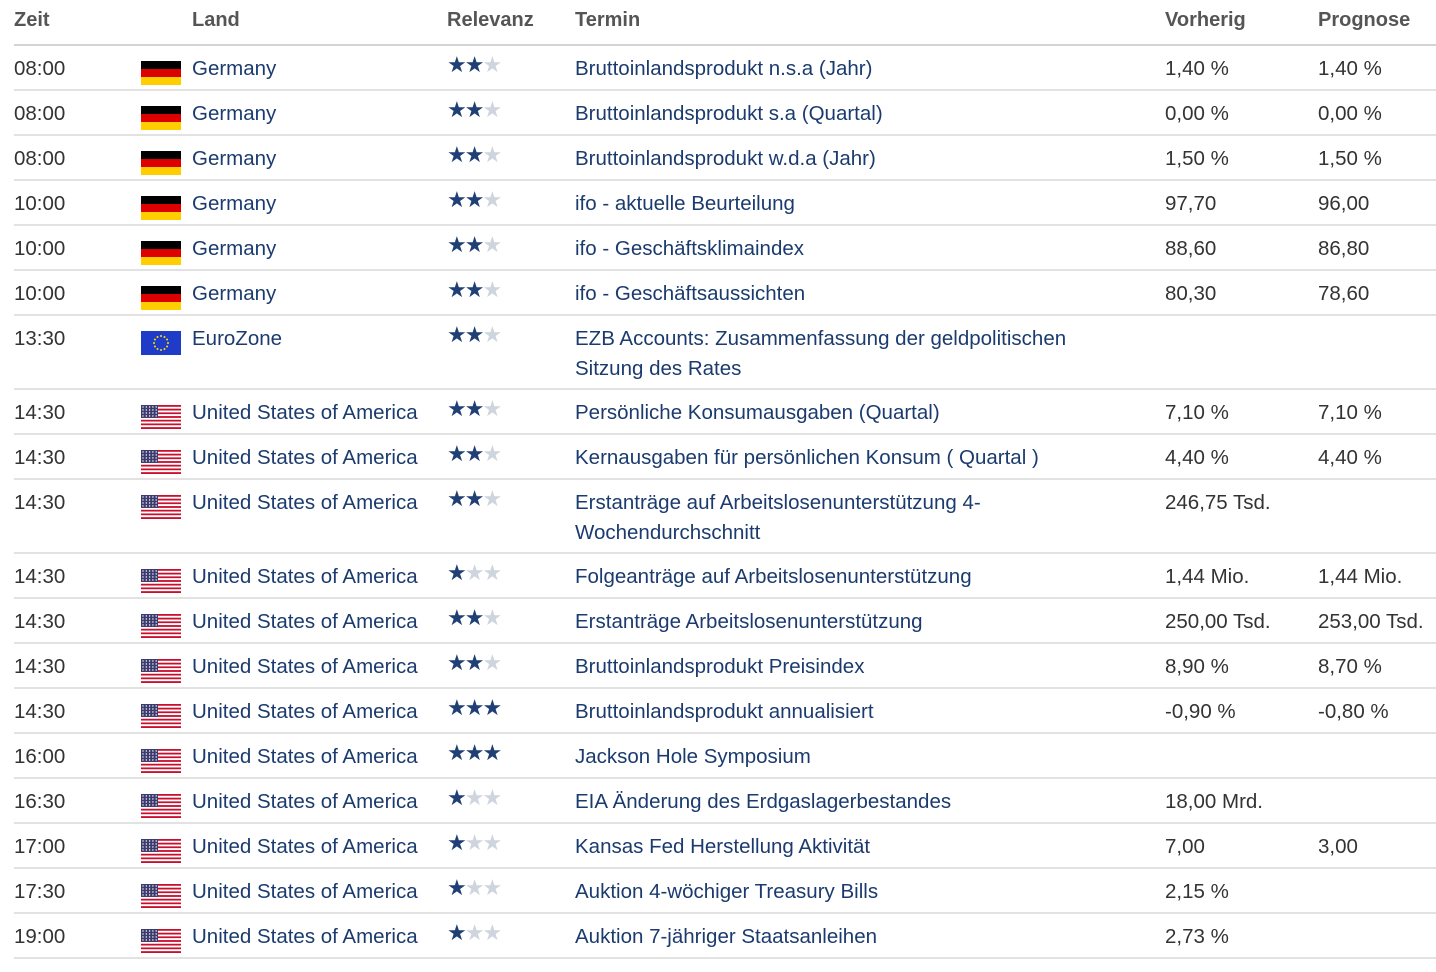  I want to click on event-link: ifo - Geschäftsklimaindex, so click(855, 249).